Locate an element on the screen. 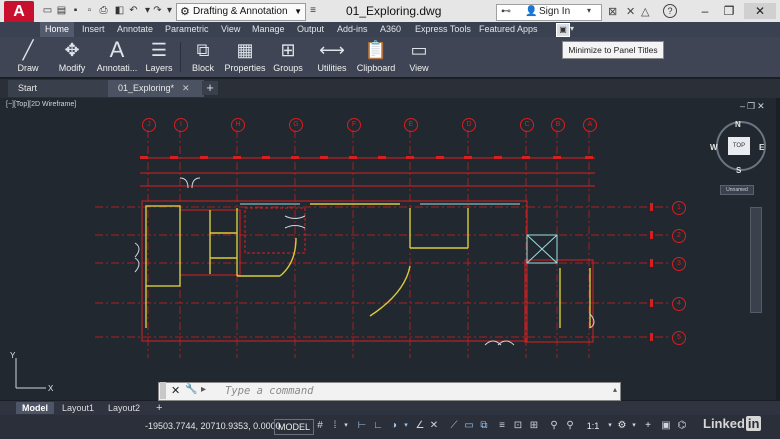  customize-qat-icon: ≡ is located at coordinates (313, 10).